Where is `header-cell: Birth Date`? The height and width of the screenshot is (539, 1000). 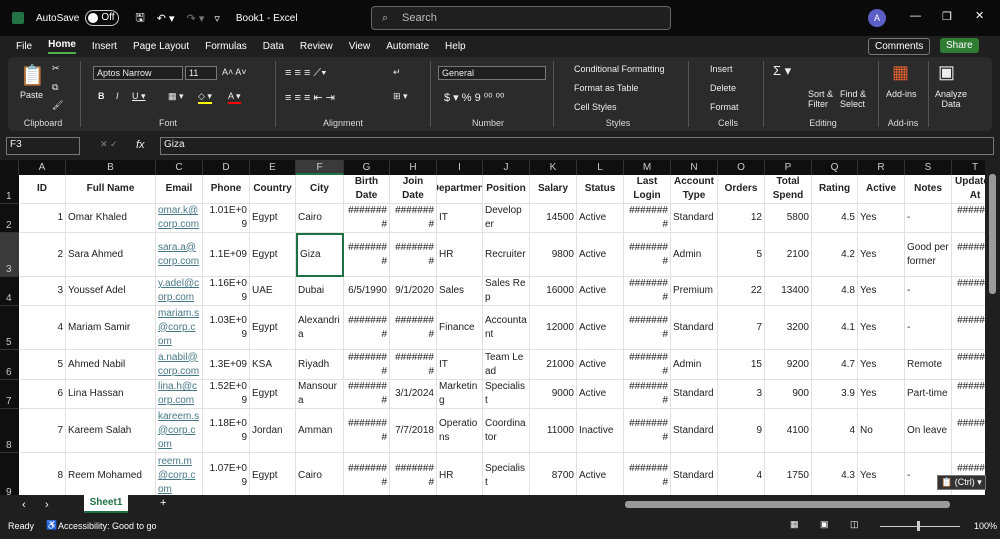
header-cell: Birth Date is located at coordinates (367, 189).